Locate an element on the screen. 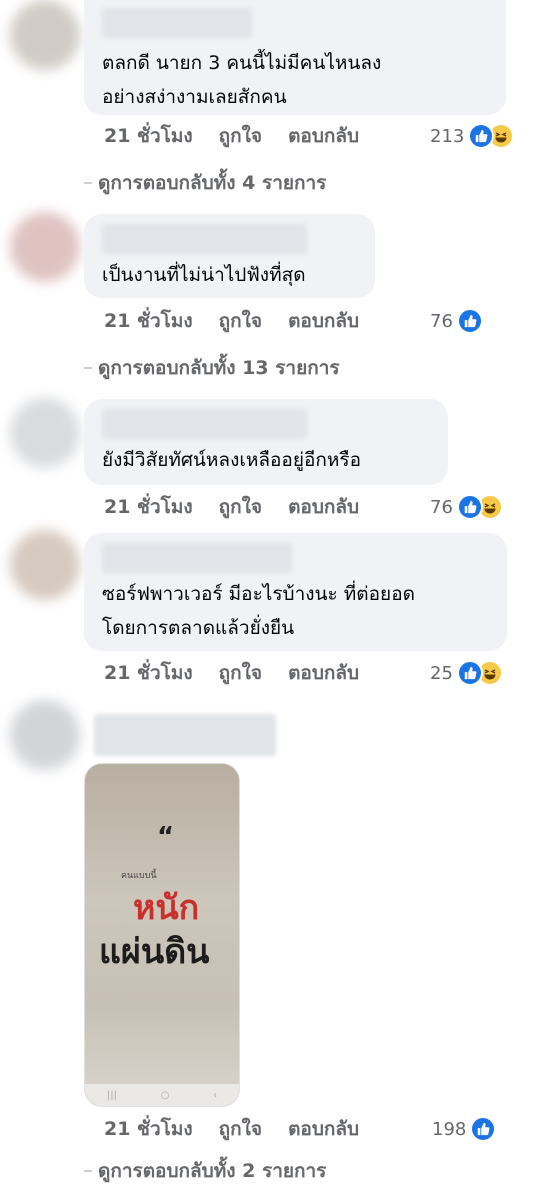  comment-text: เป็นงานที่ไม่น่าไปฟังที่สุด is located at coordinates (204, 275).